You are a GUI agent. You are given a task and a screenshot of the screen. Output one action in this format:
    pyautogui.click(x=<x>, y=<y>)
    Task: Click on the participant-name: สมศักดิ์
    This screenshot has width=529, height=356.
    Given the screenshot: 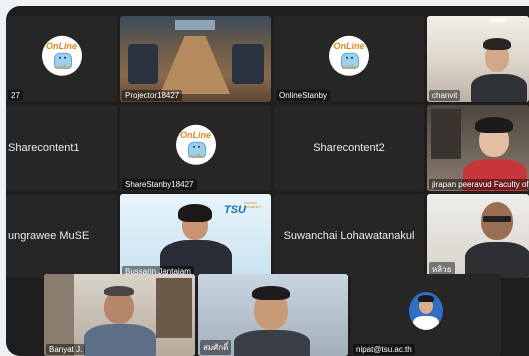 What is the action you would take?
    pyautogui.click(x=216, y=347)
    